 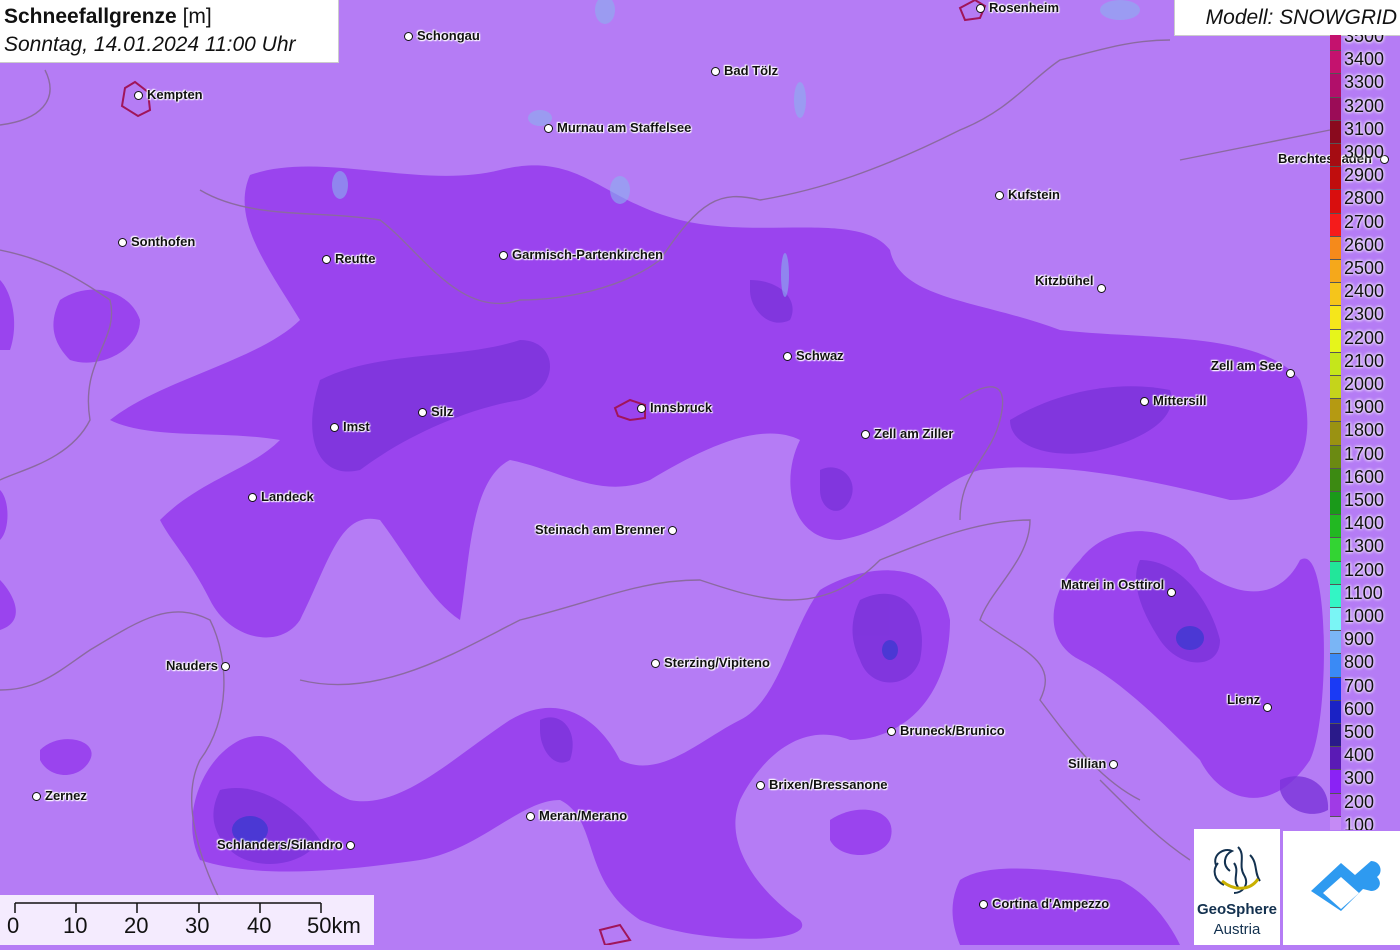 What do you see at coordinates (192, 665) in the screenshot?
I see `city-label: Nauders` at bounding box center [192, 665].